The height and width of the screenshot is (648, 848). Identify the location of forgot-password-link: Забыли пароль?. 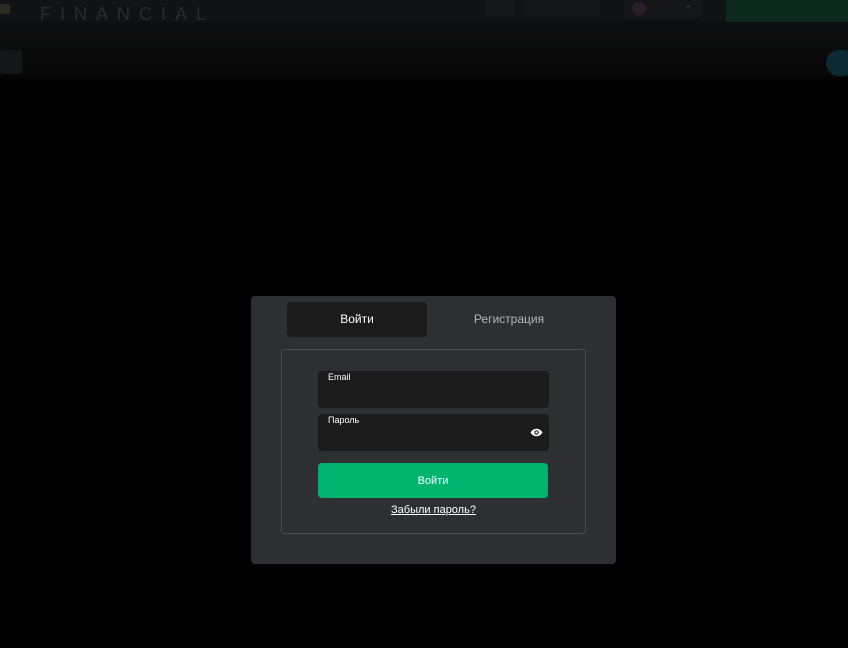
(433, 510).